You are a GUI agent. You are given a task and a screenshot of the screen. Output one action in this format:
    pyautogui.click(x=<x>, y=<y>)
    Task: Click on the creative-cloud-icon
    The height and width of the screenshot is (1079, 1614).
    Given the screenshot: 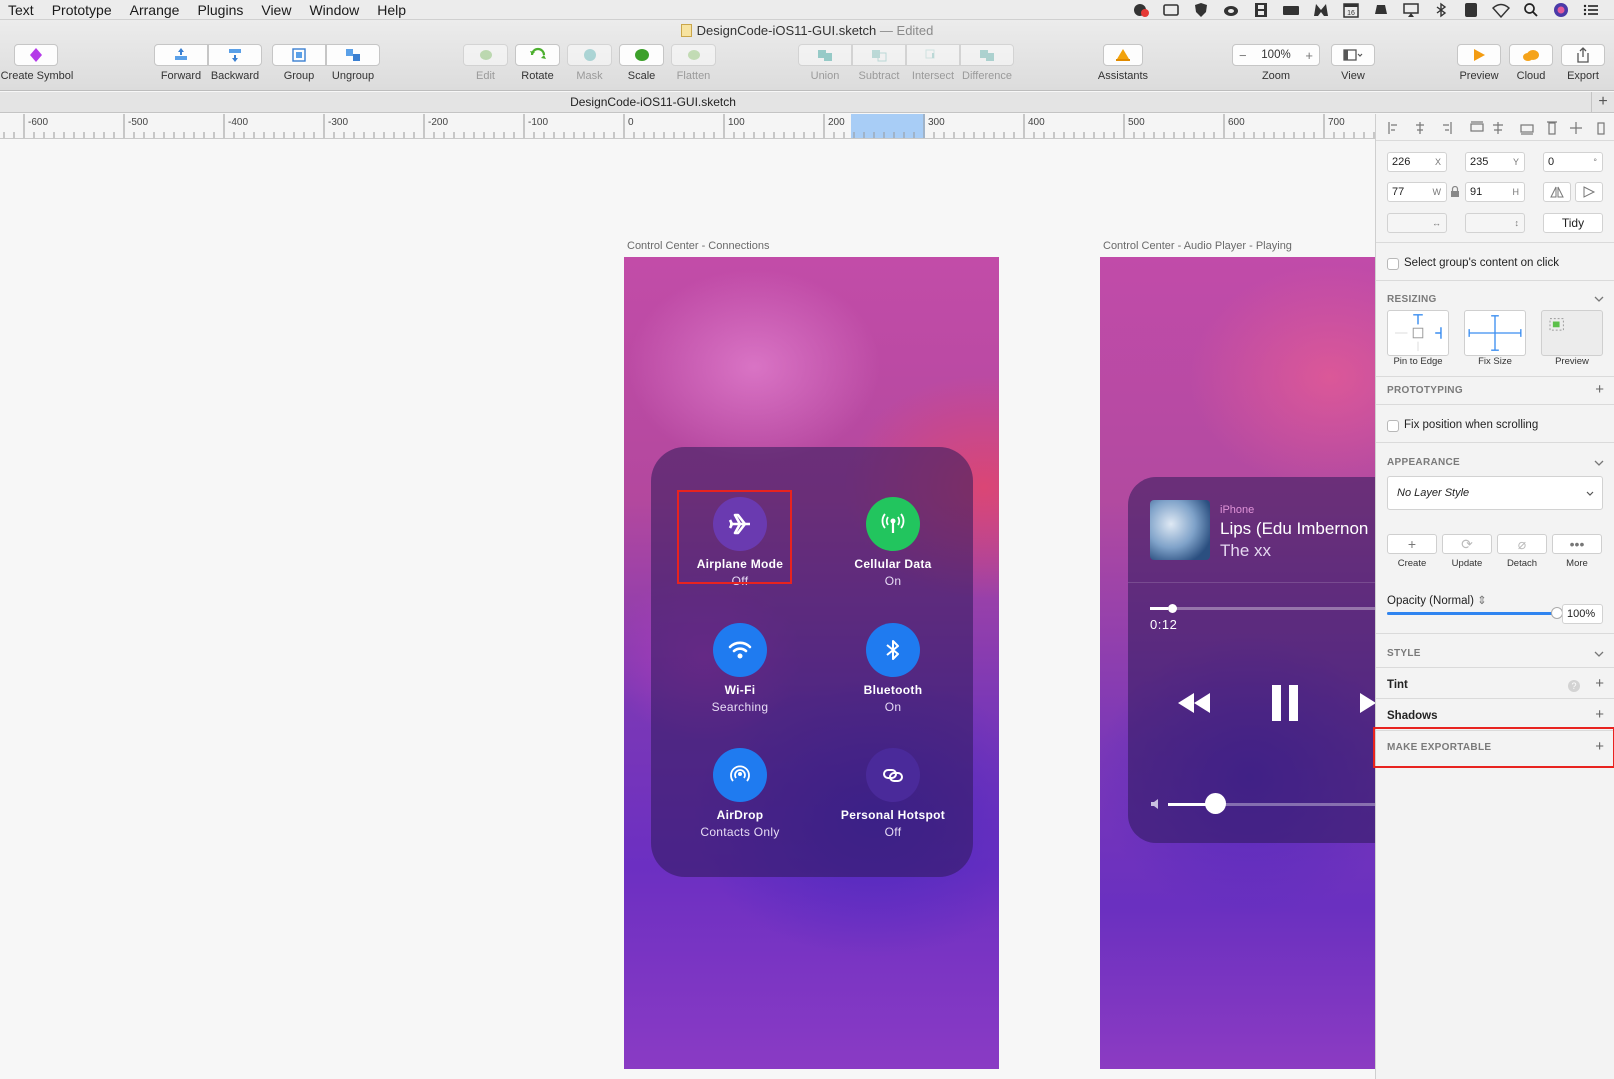 What is the action you would take?
    pyautogui.click(x=1231, y=10)
    